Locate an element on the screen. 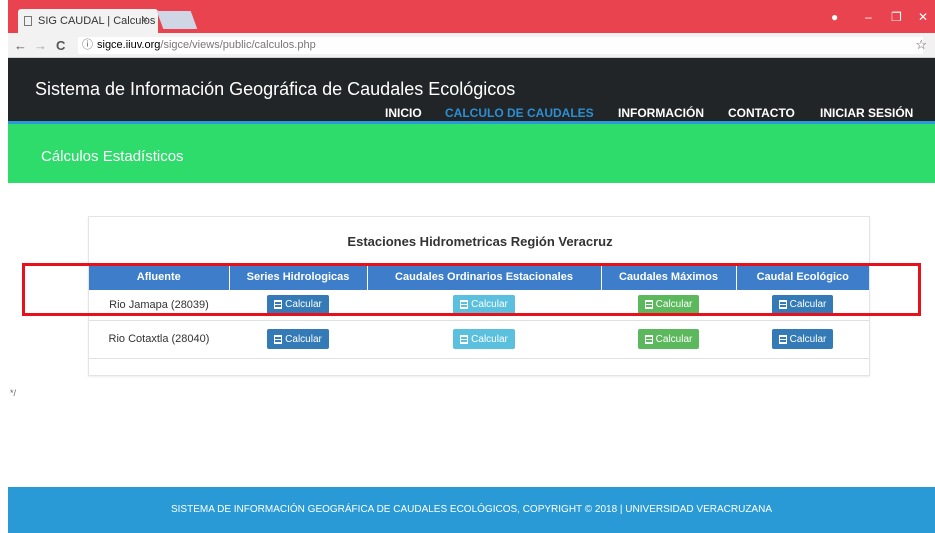 This screenshot has width=935, height=533. calcular-maximos-button: Calcular is located at coordinates (668, 339).